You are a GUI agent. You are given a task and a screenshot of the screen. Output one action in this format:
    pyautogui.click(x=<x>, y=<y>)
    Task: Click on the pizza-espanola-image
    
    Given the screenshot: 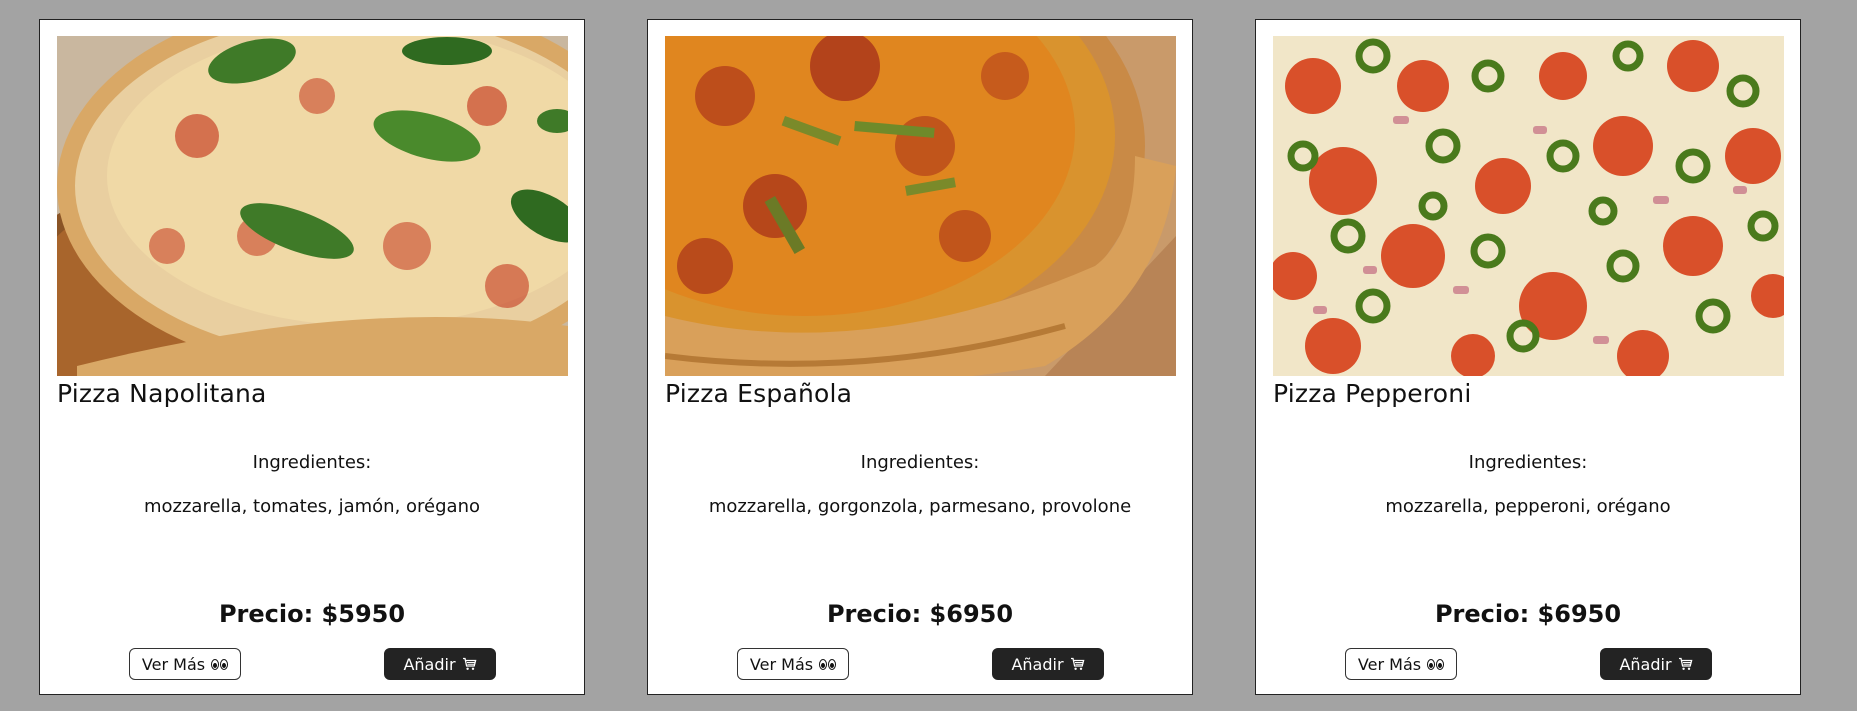 What is the action you would take?
    pyautogui.click(x=920, y=206)
    